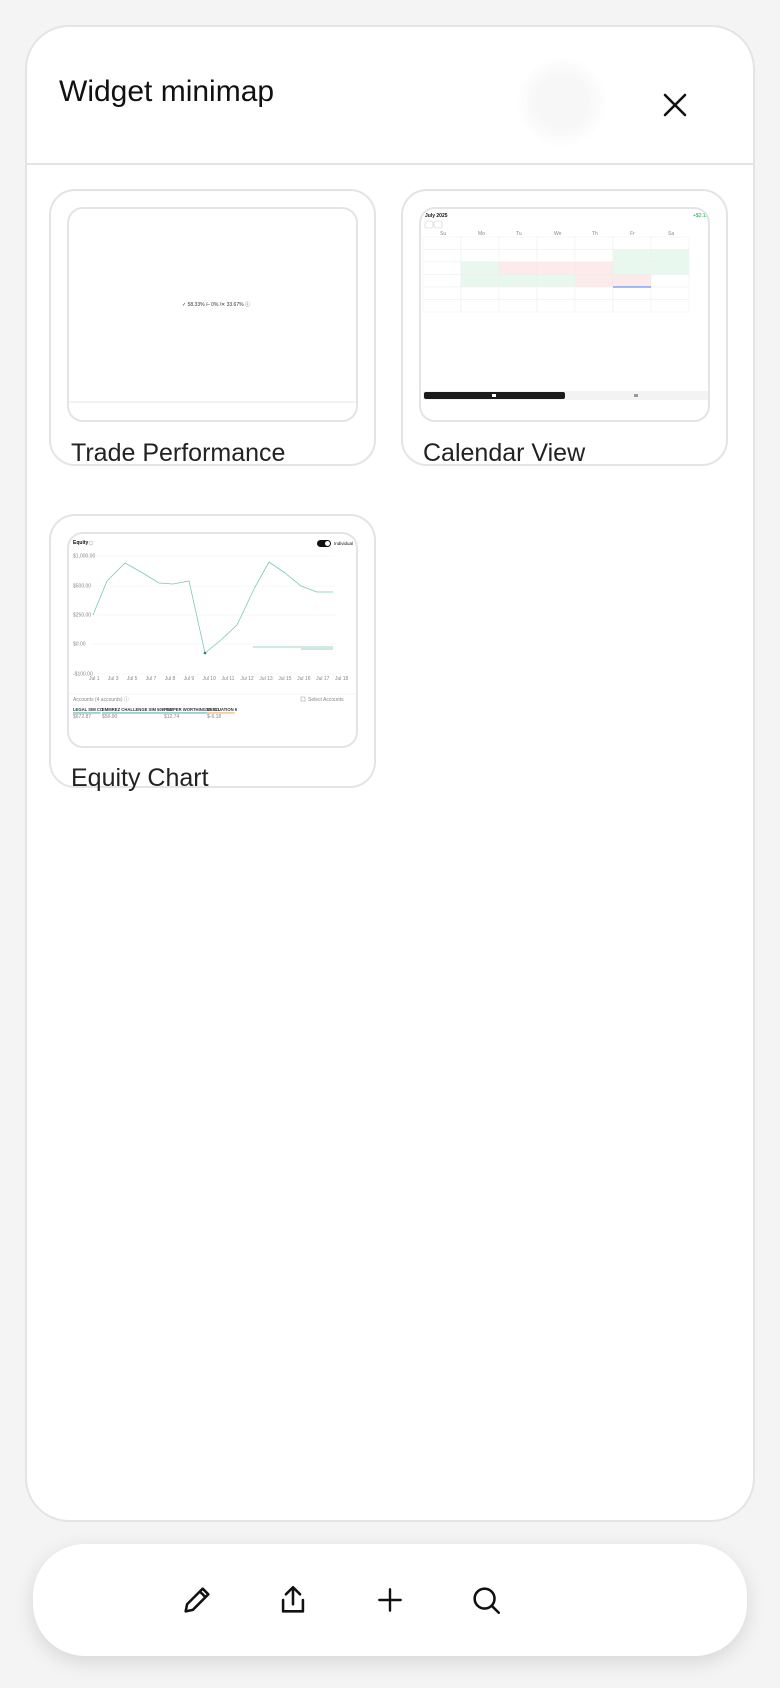 The image size is (780, 1688). I want to click on plus-icon, so click(390, 1600).